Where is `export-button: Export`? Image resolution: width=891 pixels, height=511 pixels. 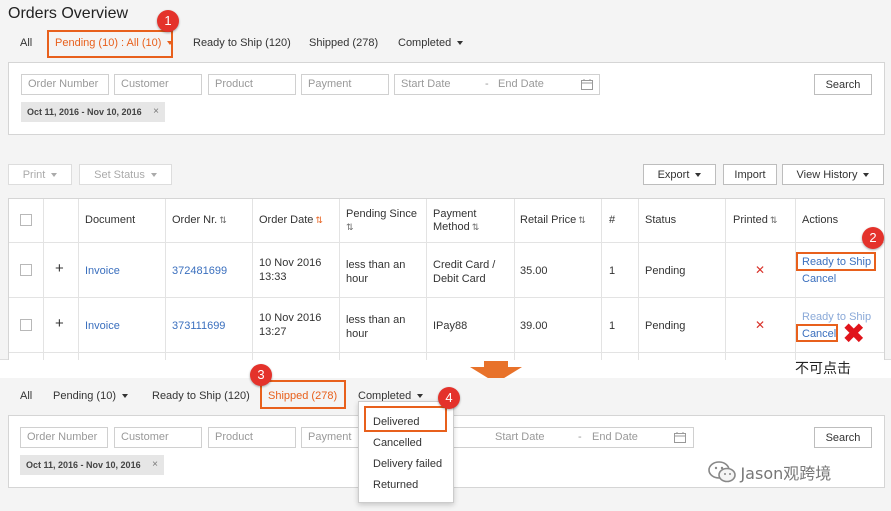 export-button: Export is located at coordinates (679, 174).